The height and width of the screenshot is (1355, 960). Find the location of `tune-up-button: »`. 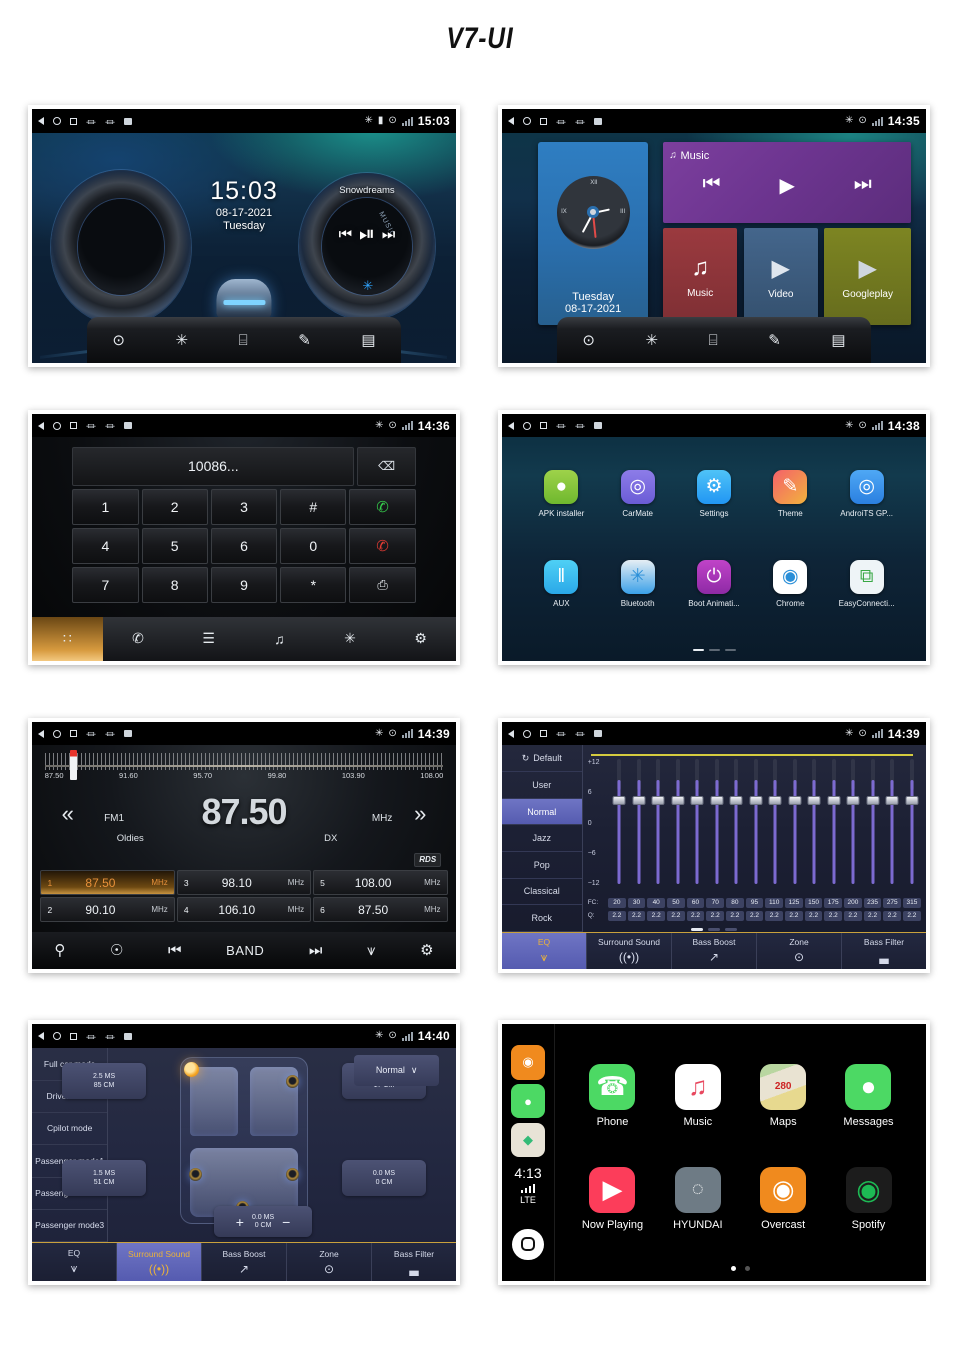

tune-up-button: » is located at coordinates (420, 814).